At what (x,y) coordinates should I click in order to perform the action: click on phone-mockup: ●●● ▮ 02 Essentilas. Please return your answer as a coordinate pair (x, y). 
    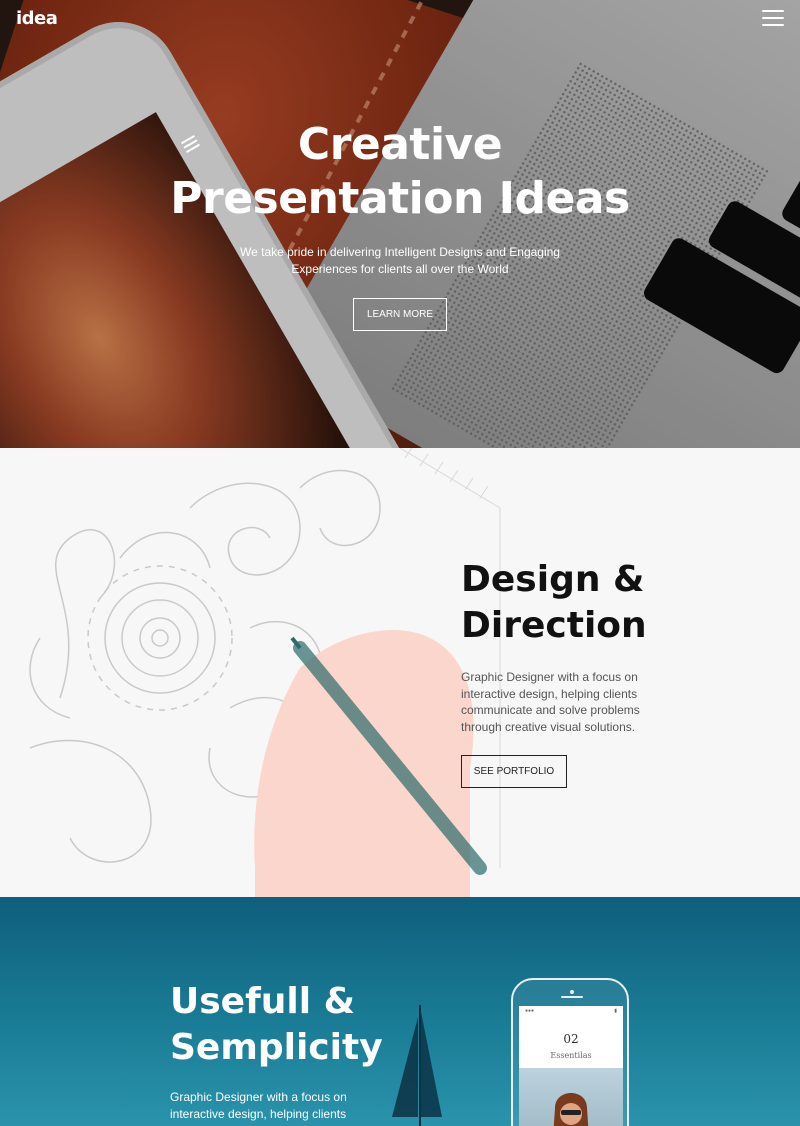
    Looking at the image, I should click on (570, 1052).